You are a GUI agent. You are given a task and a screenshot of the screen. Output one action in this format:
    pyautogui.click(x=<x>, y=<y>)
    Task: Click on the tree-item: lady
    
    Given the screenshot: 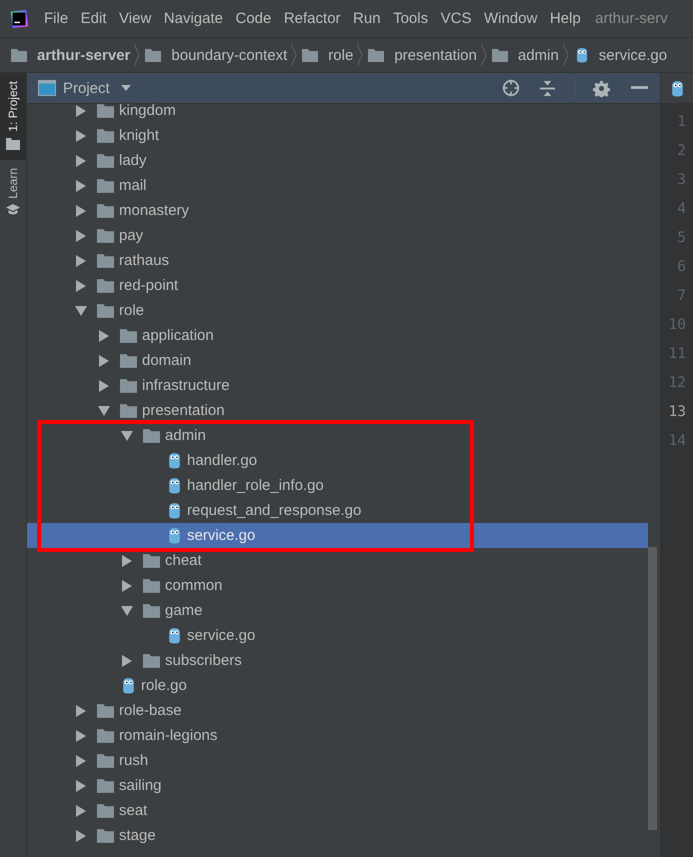 What is the action you would take?
    pyautogui.click(x=337, y=160)
    